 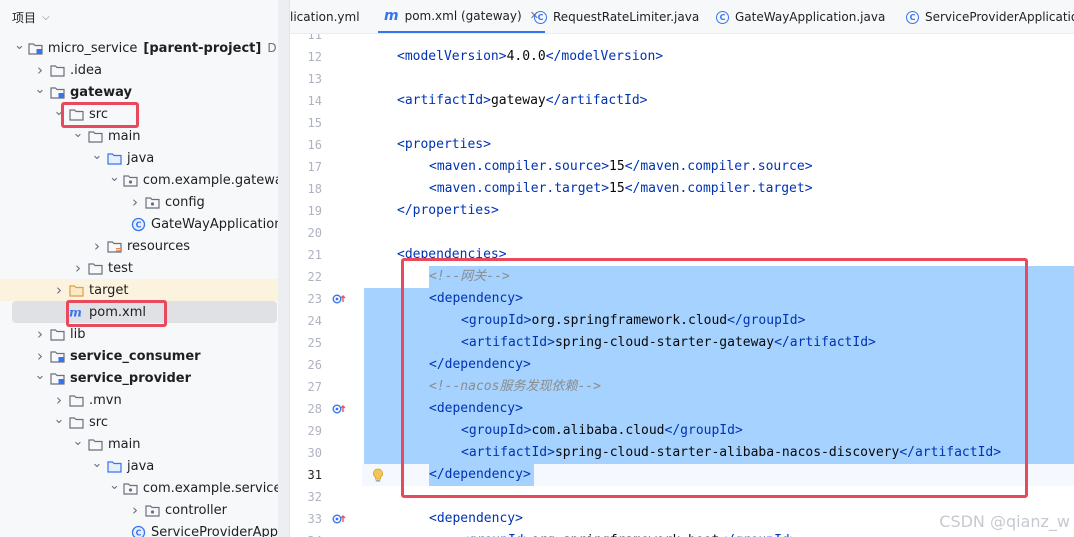 I want to click on tree-item: › lib, so click(x=139, y=334).